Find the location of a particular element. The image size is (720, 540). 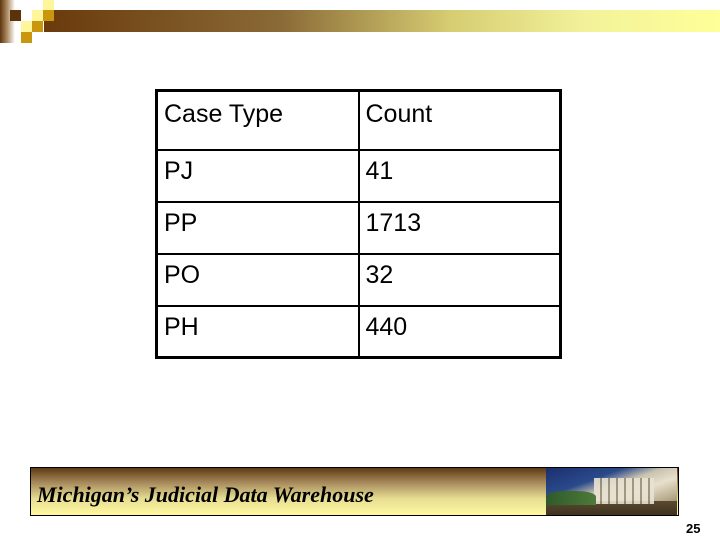

count-cell: 440 is located at coordinates (459, 331).